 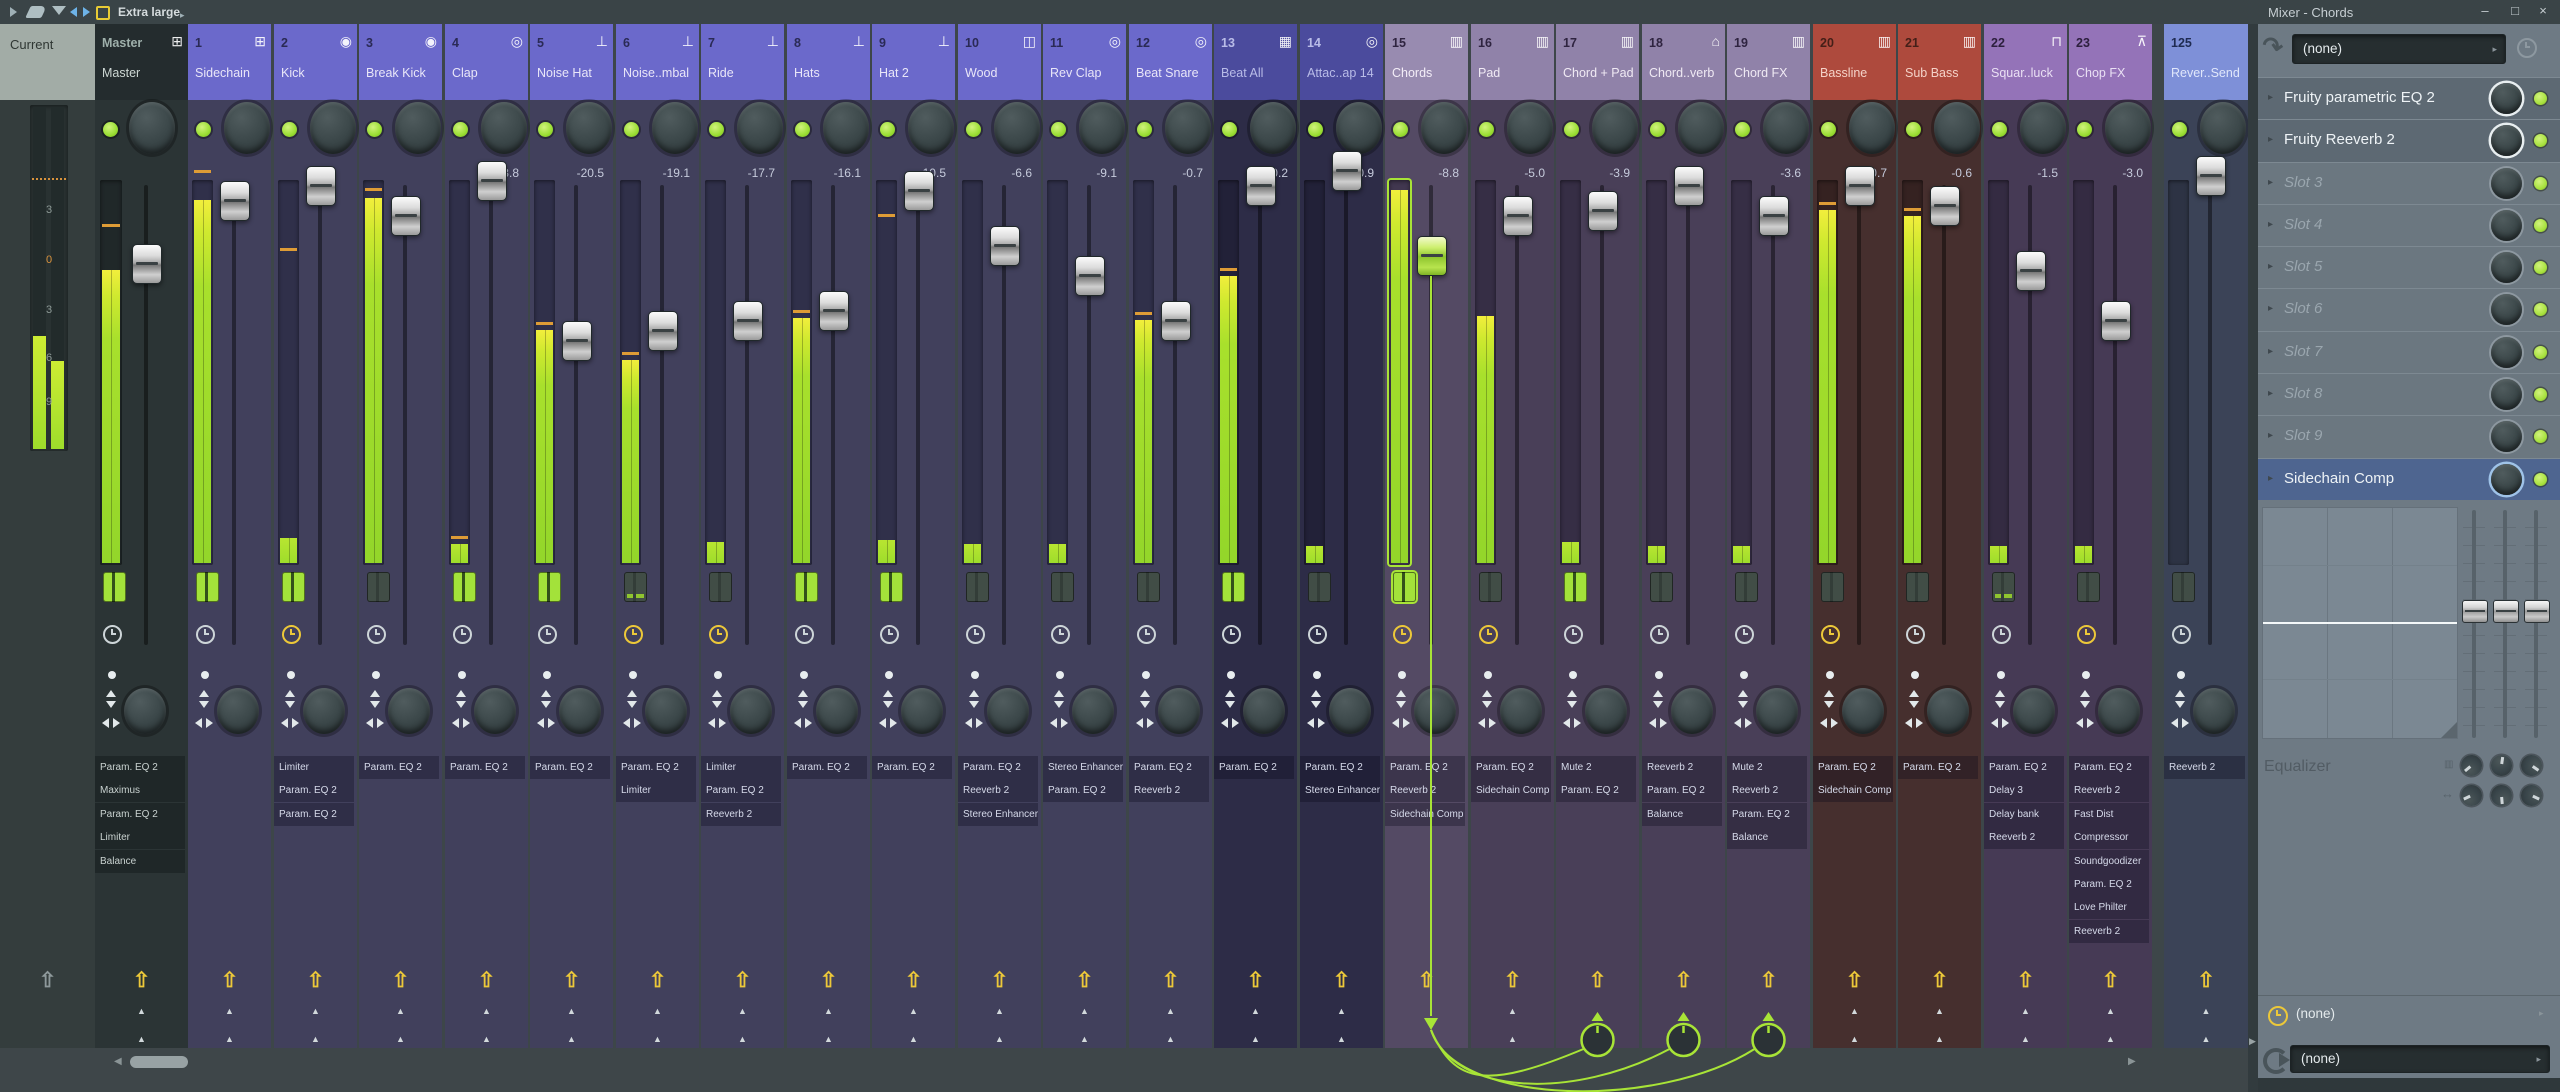 What do you see at coordinates (2409, 394) in the screenshot?
I see `plugin-slot-8: ▸ Slot 8` at bounding box center [2409, 394].